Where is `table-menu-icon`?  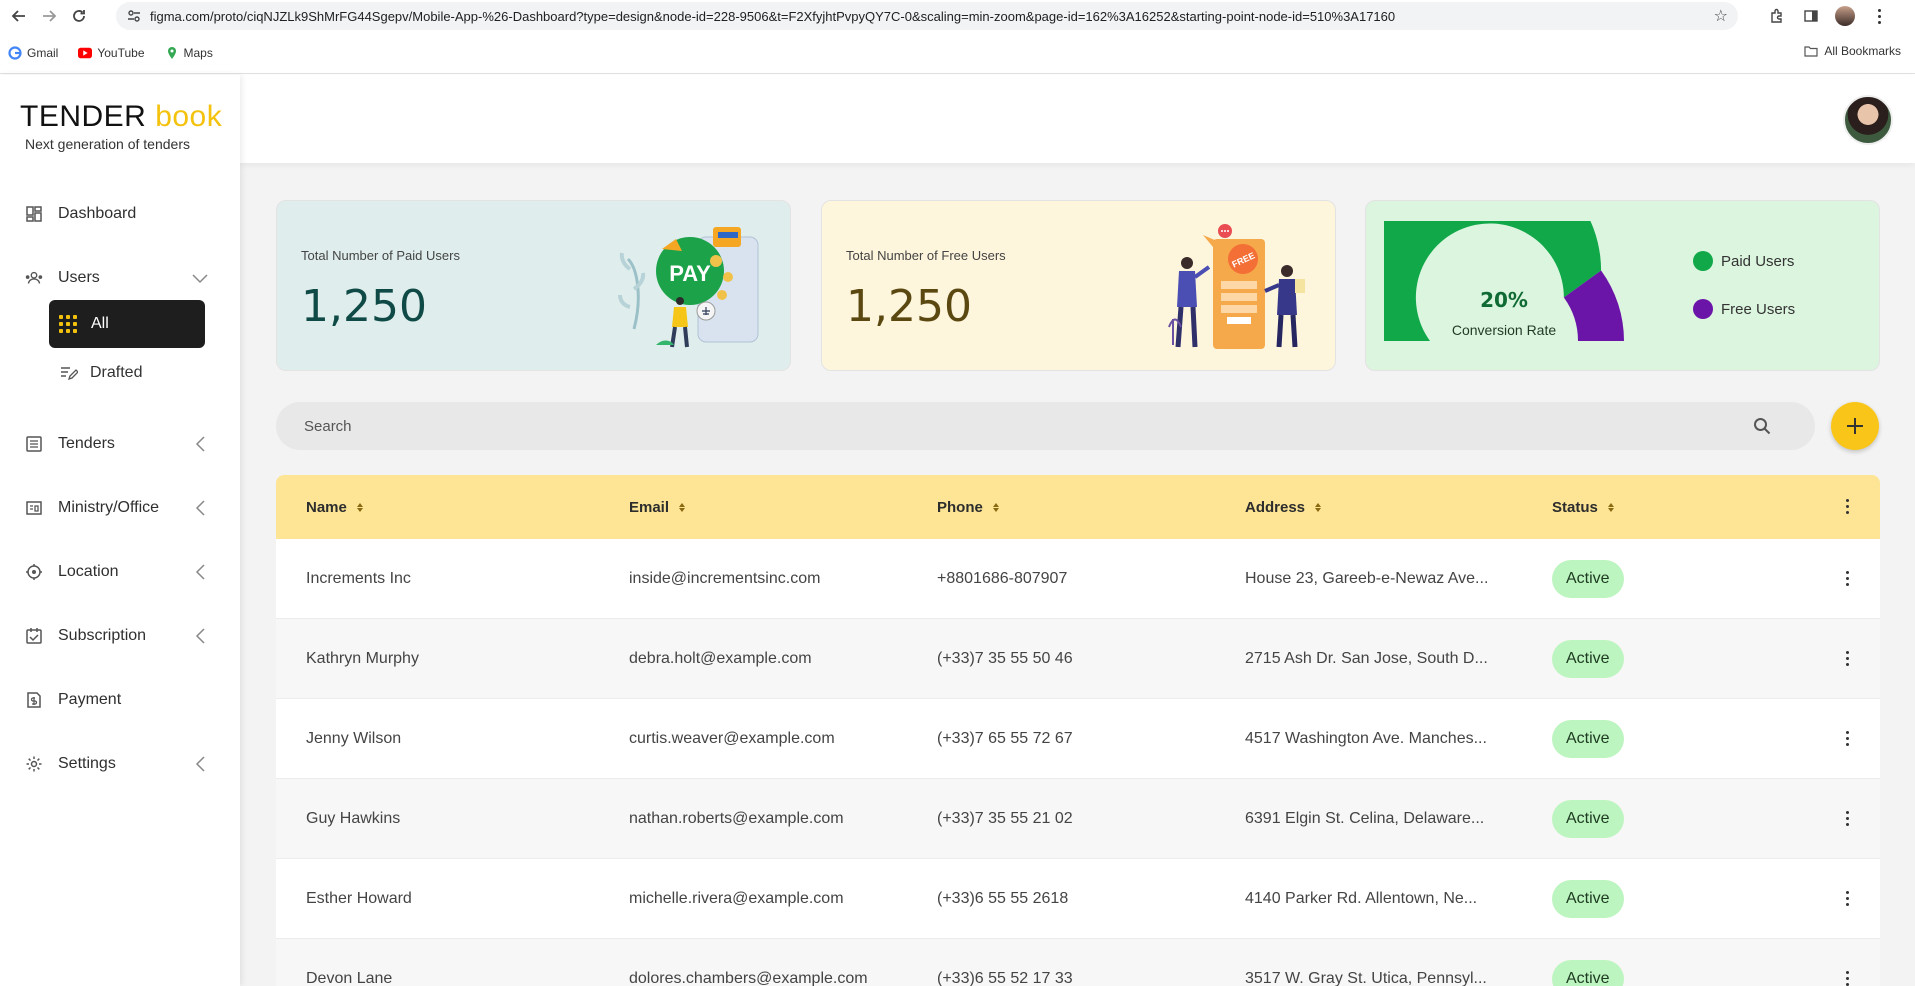 table-menu-icon is located at coordinates (1847, 506).